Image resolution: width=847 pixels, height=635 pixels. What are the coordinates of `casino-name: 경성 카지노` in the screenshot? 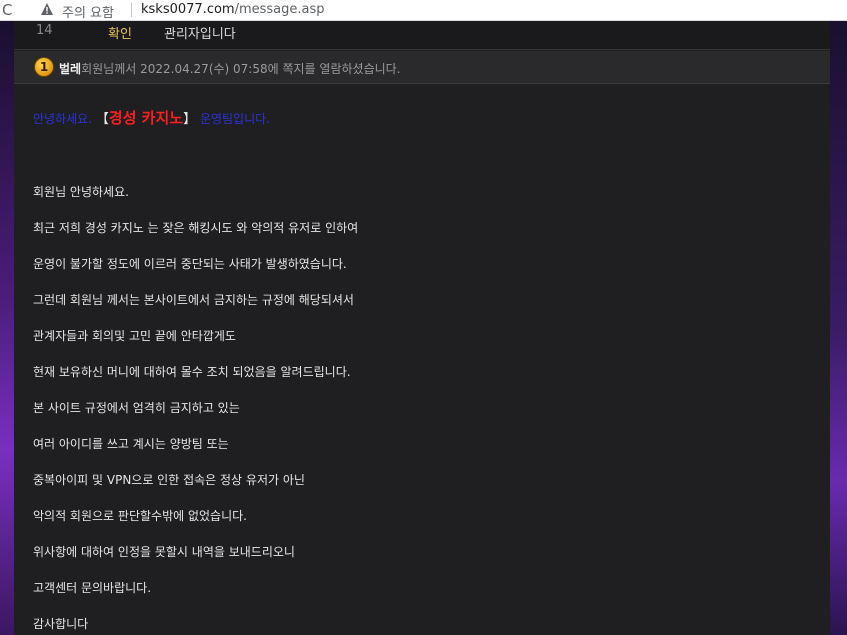 It's located at (146, 118).